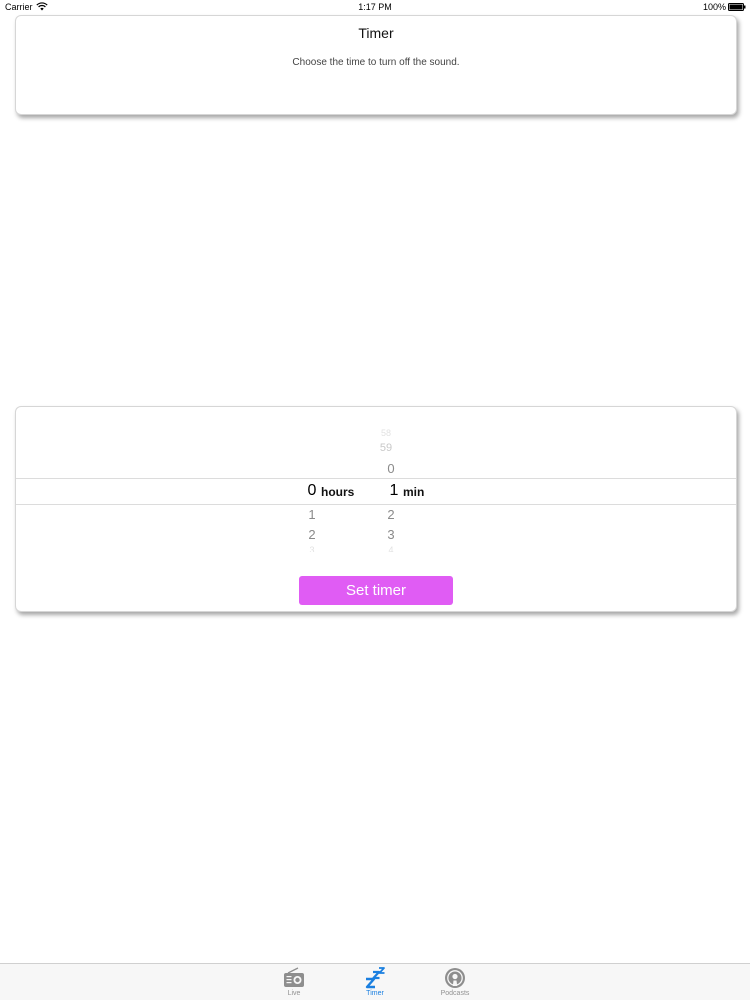 The width and height of the screenshot is (750, 1000). What do you see at coordinates (391, 548) in the screenshot?
I see `minutes-option: 4` at bounding box center [391, 548].